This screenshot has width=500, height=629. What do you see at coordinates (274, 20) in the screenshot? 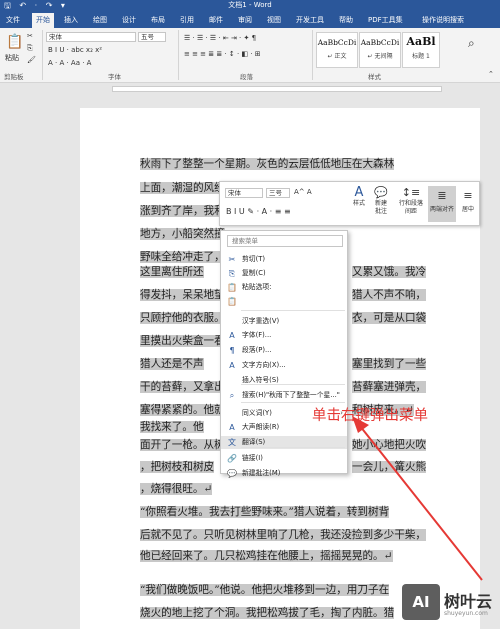
I see `tab-view: 视图` at bounding box center [274, 20].